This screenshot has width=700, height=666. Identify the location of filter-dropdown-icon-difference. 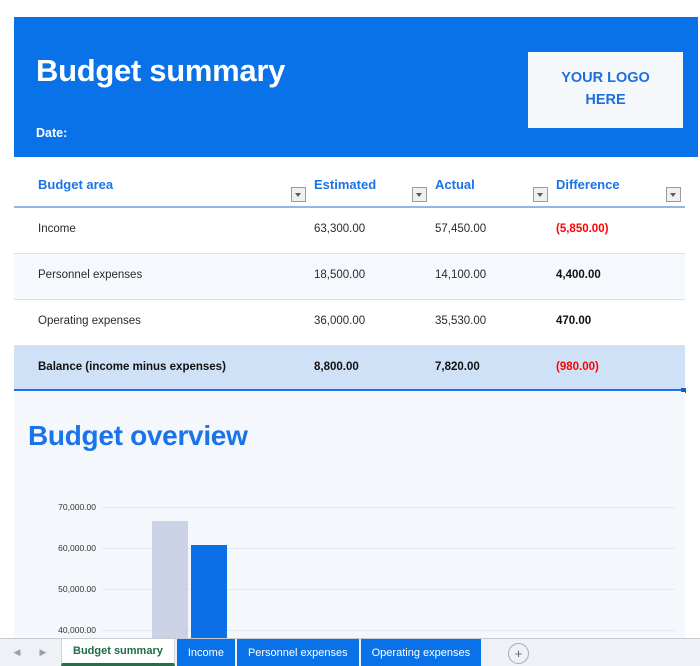
(673, 194).